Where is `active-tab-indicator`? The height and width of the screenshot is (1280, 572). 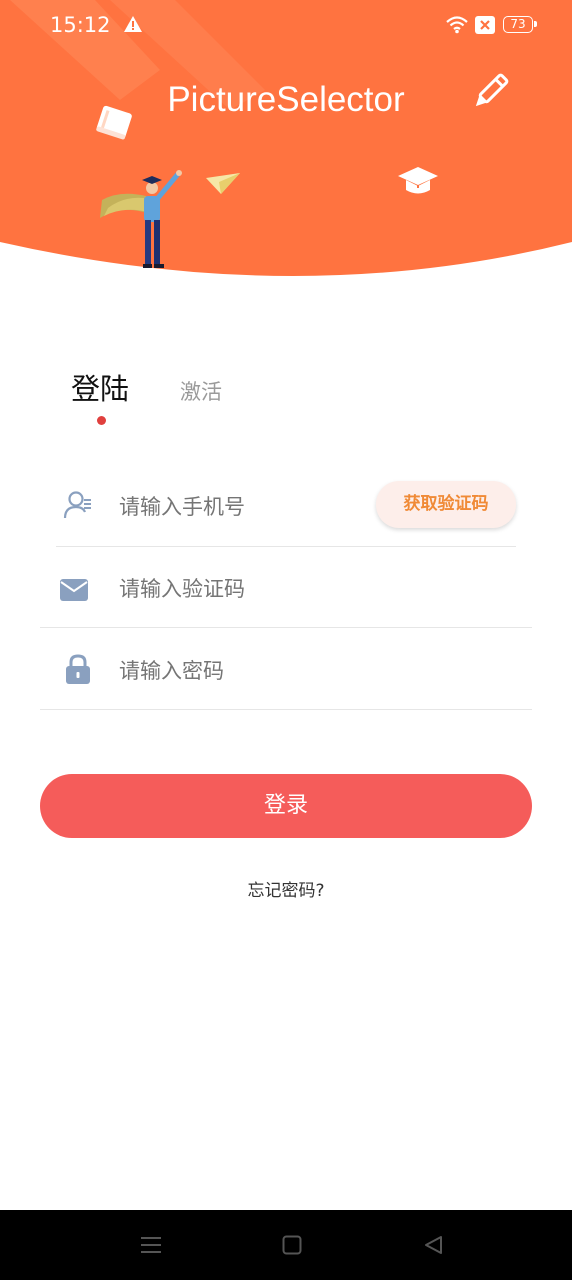 active-tab-indicator is located at coordinates (101, 420).